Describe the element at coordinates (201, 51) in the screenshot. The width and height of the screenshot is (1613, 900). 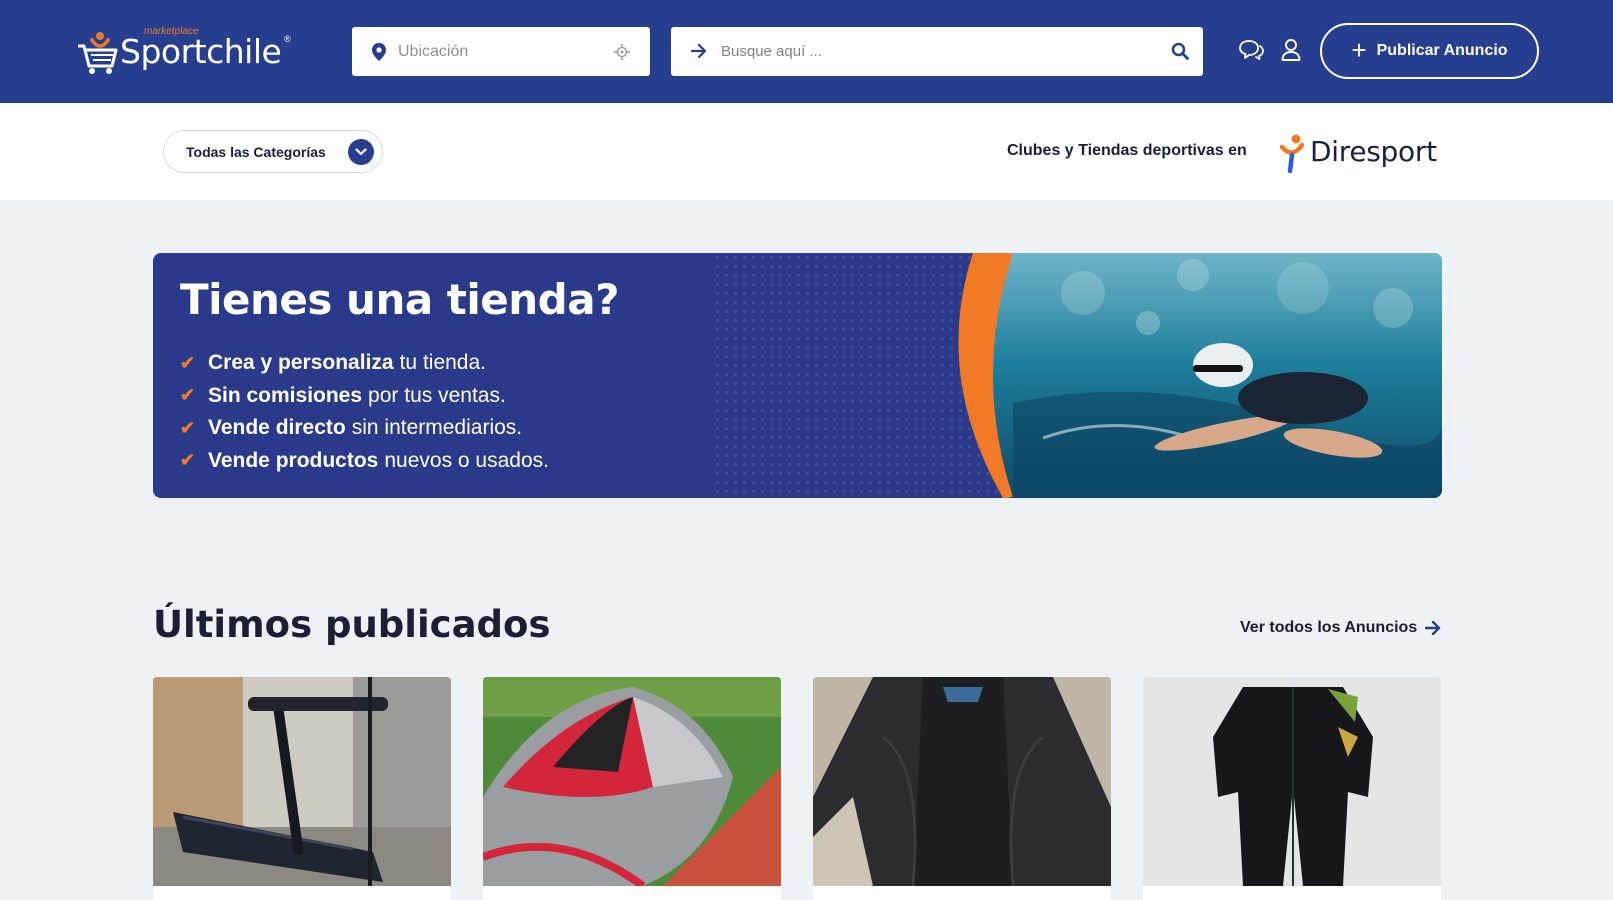
I see `logo-text: Sportchile` at that location.